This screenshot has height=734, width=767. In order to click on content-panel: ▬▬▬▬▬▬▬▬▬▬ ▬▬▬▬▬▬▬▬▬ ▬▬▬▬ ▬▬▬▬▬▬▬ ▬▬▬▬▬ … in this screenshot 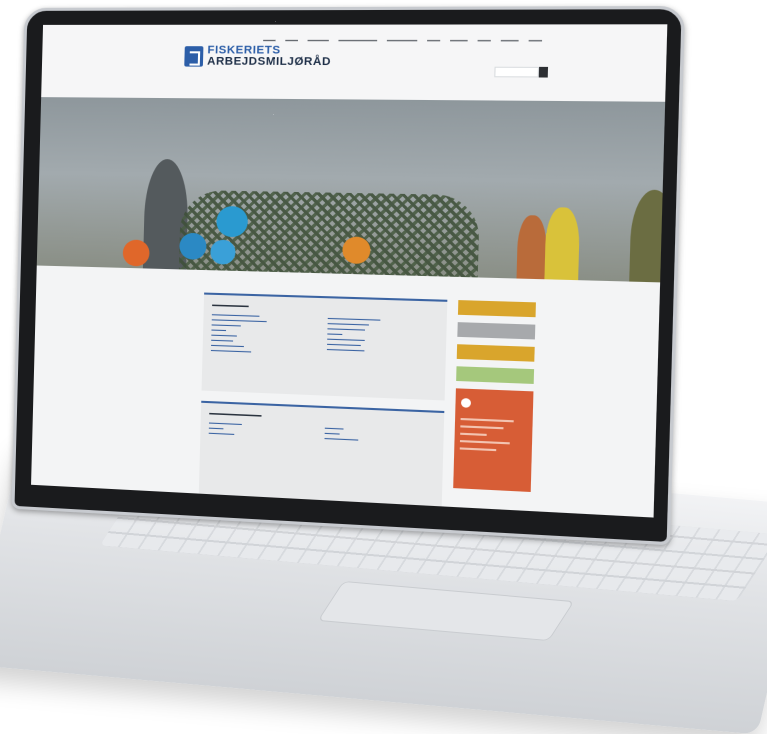, I will do `click(321, 456)`.